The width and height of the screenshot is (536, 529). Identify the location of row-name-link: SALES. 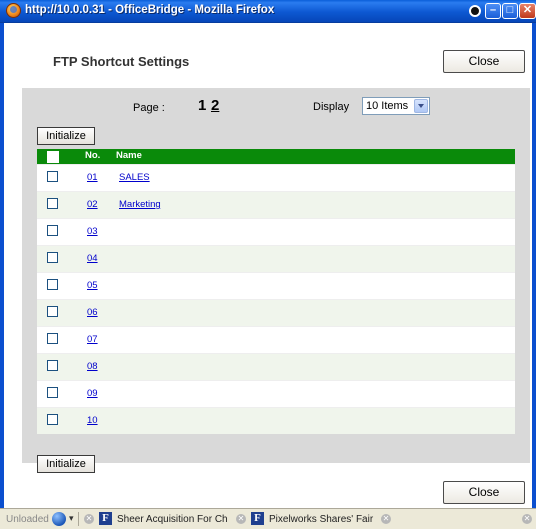
(134, 177).